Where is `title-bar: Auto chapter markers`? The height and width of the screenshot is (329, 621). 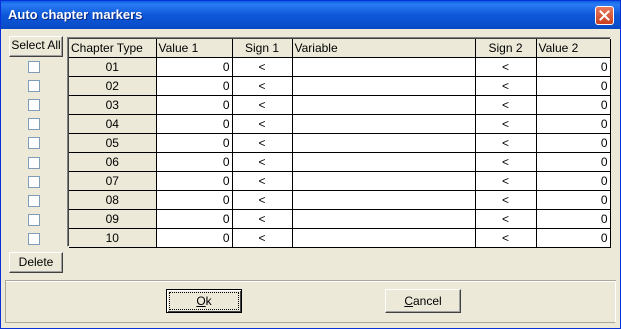
title-bar: Auto chapter markers is located at coordinates (310, 15).